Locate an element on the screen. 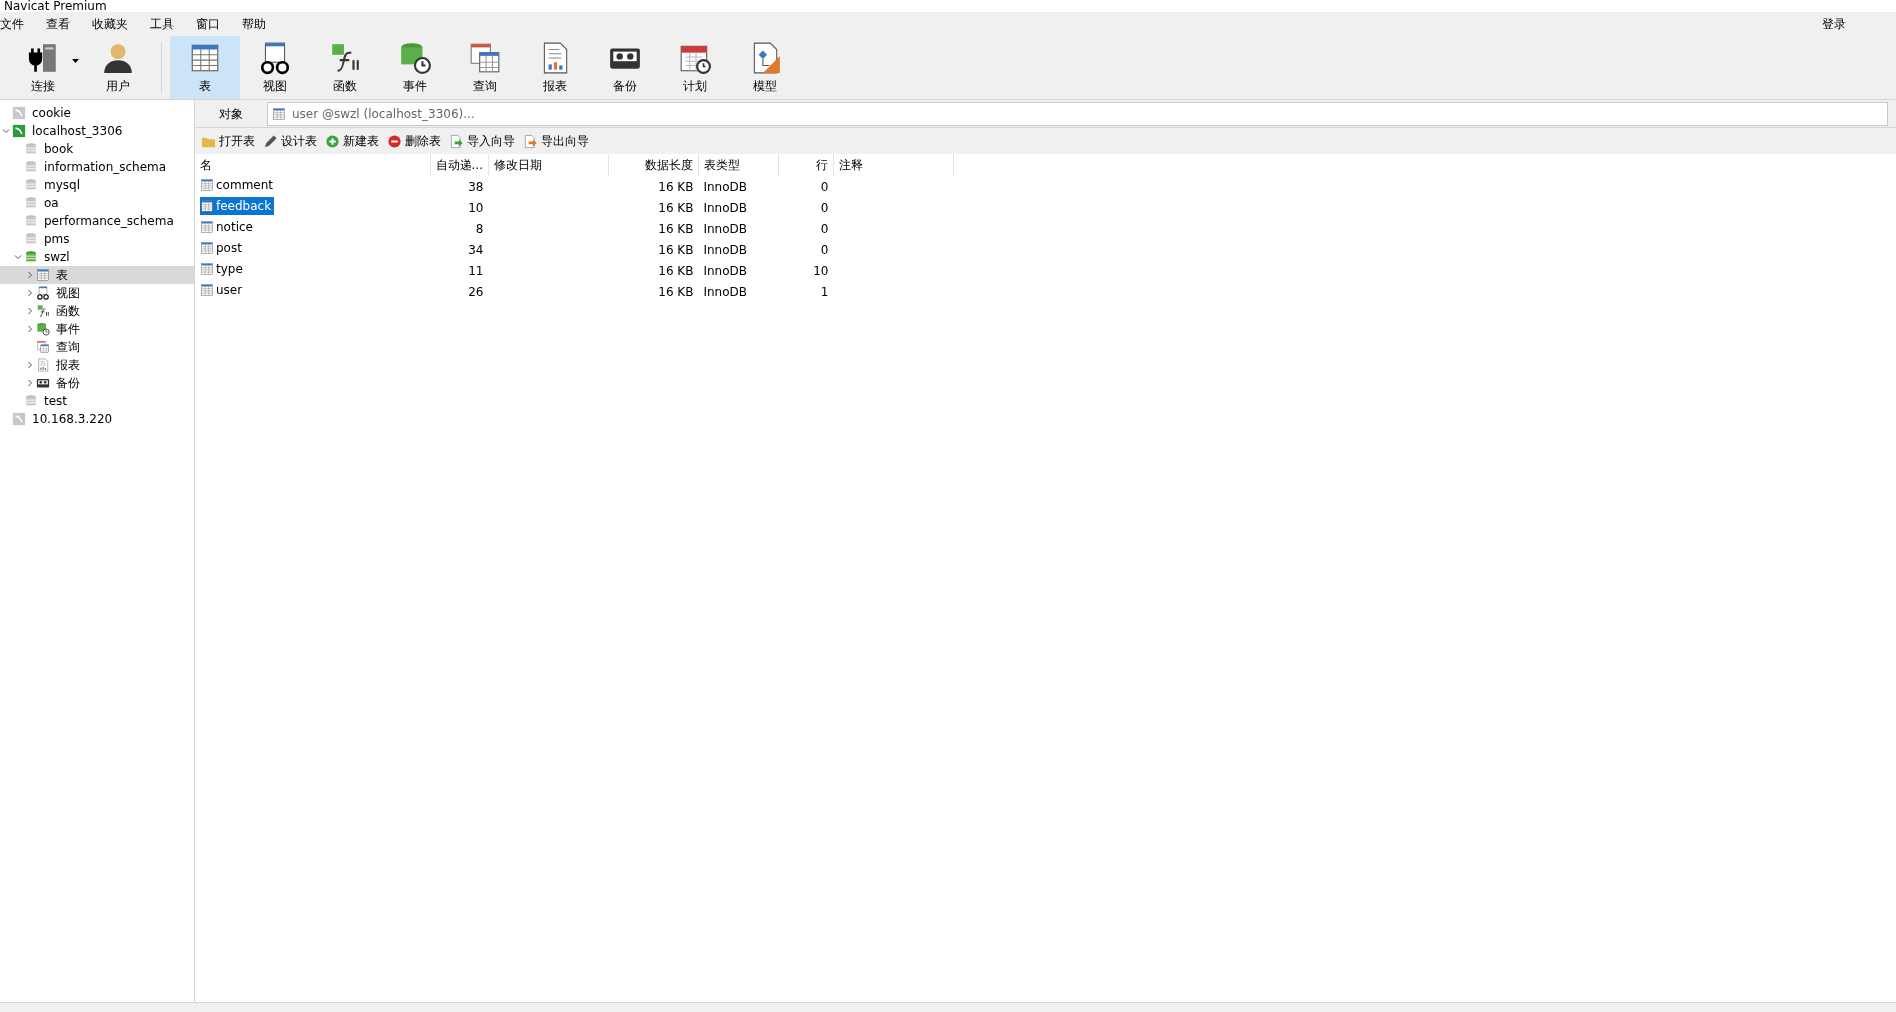 The image size is (1896, 1012). tree-item: localhost_3306 is located at coordinates (97, 131).